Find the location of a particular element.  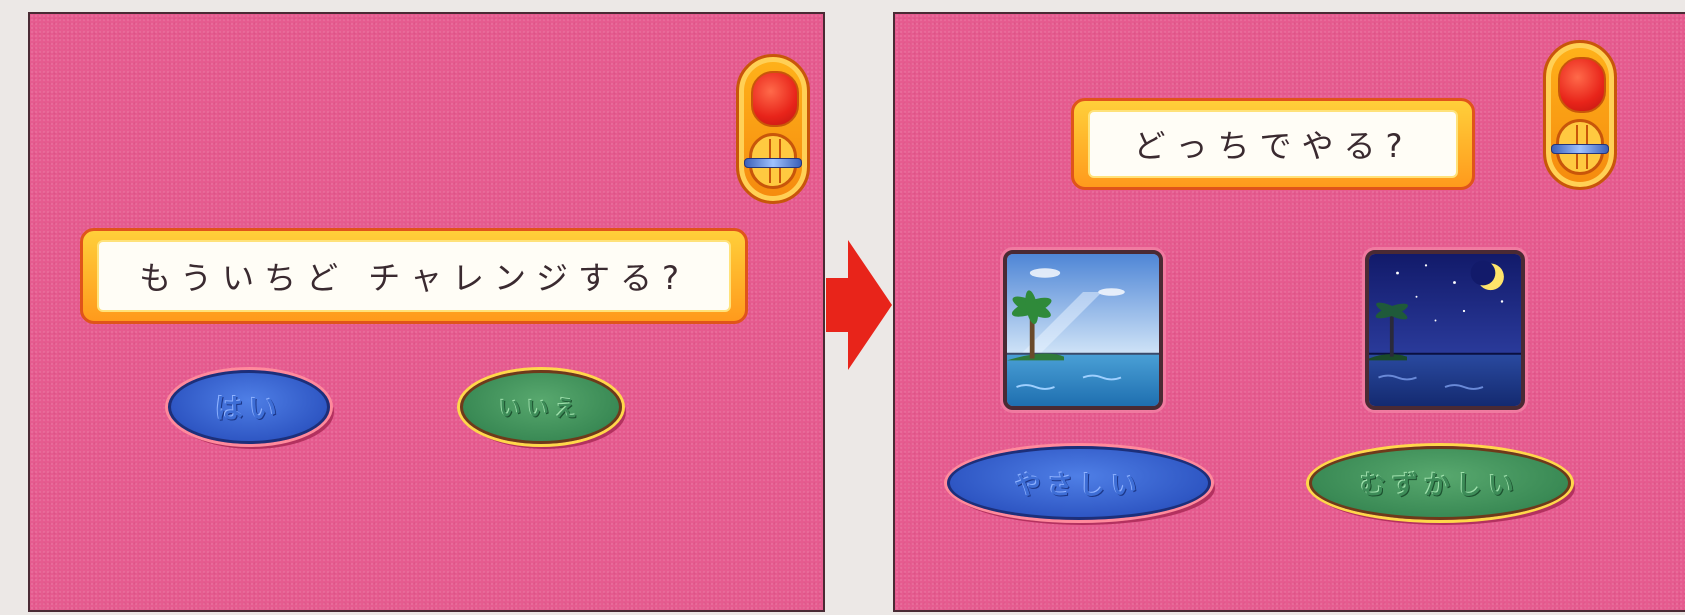

night-beach-scene-icon is located at coordinates (1445, 330).